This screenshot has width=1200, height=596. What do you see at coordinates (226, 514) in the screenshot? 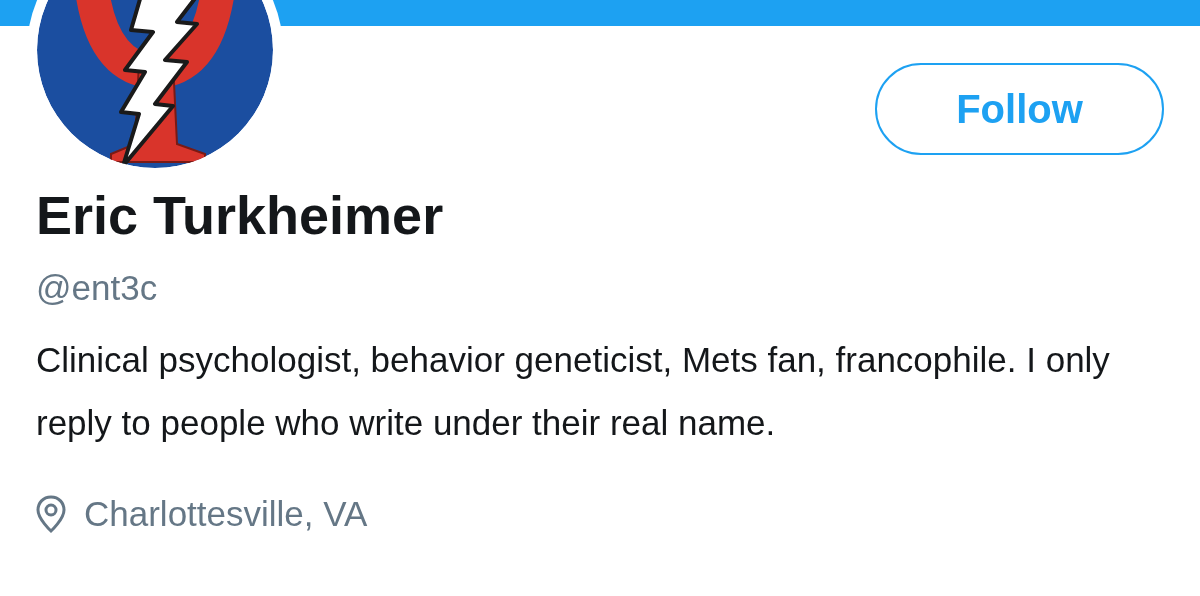
I see `profile-location: Charlottesville, VA` at bounding box center [226, 514].